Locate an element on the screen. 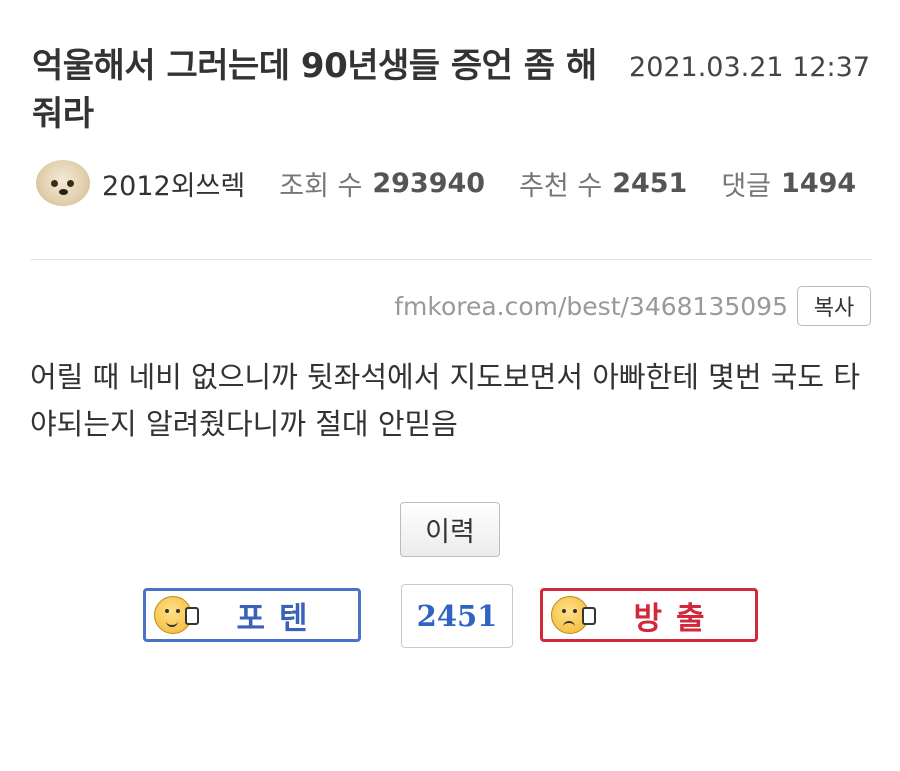 This screenshot has width=900, height=771. header-divider is located at coordinates (451, 259).